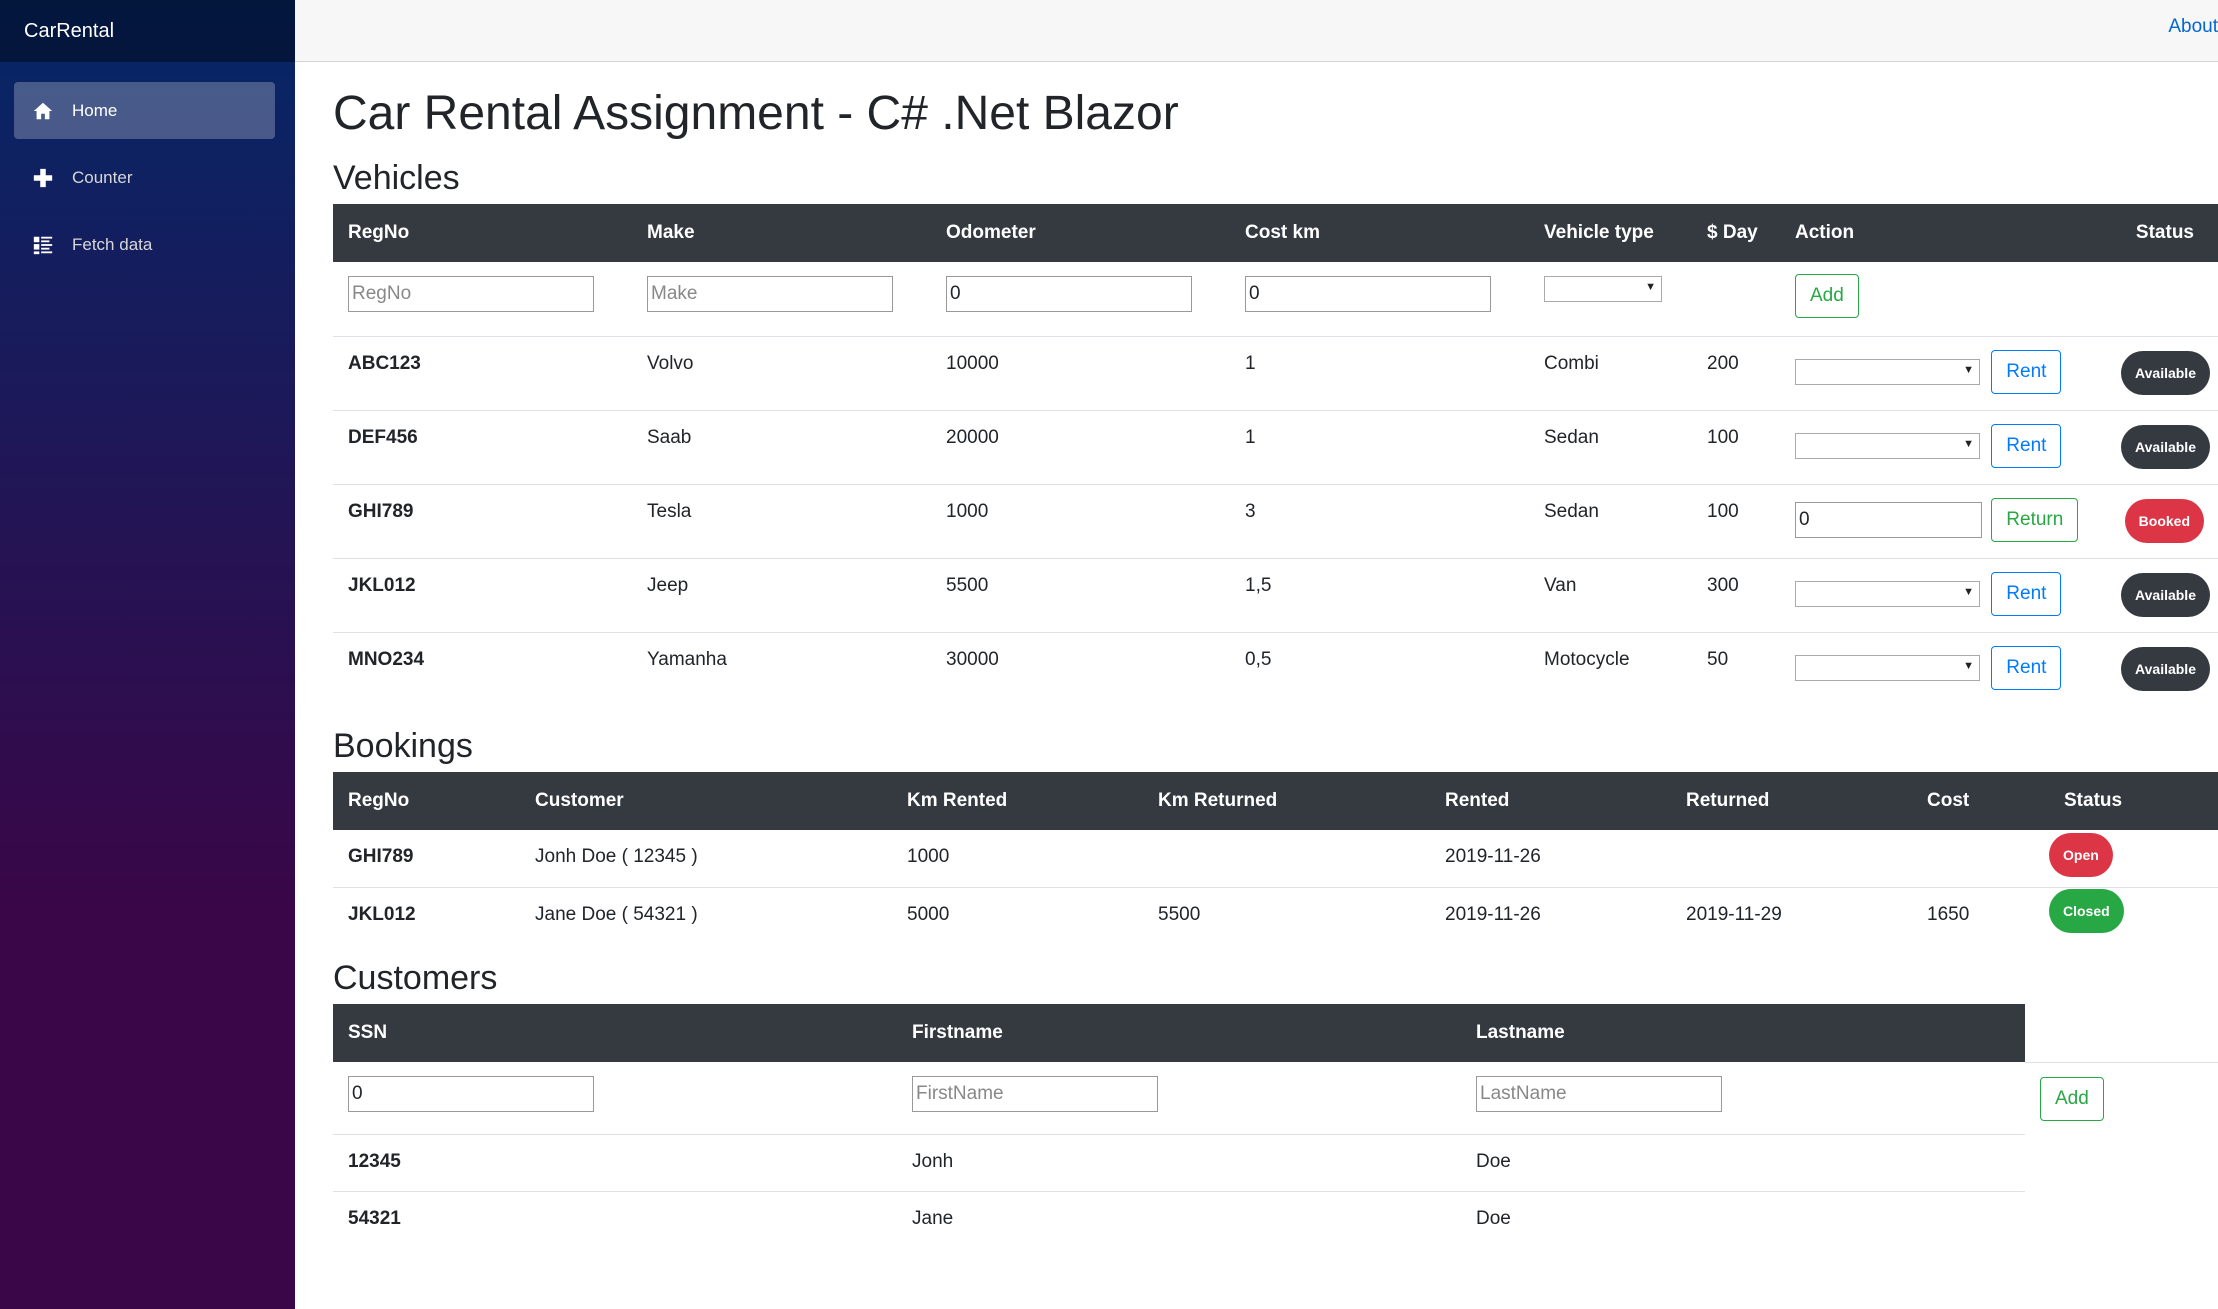  What do you see at coordinates (615, 1219) in the screenshot?
I see `ssn-cell: 54321` at bounding box center [615, 1219].